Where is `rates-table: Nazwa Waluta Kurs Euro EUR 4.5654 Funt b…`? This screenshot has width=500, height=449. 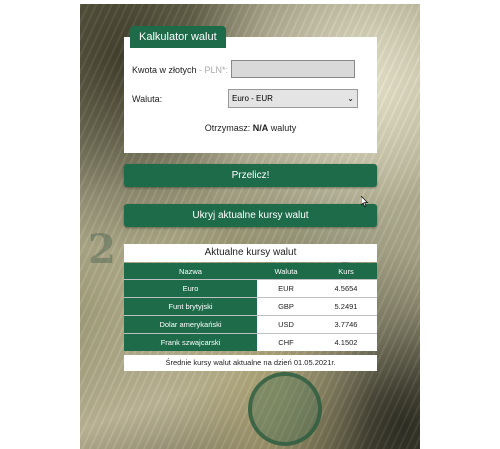 rates-table: Nazwa Waluta Kurs Euro EUR 4.5654 Funt b… is located at coordinates (250, 307).